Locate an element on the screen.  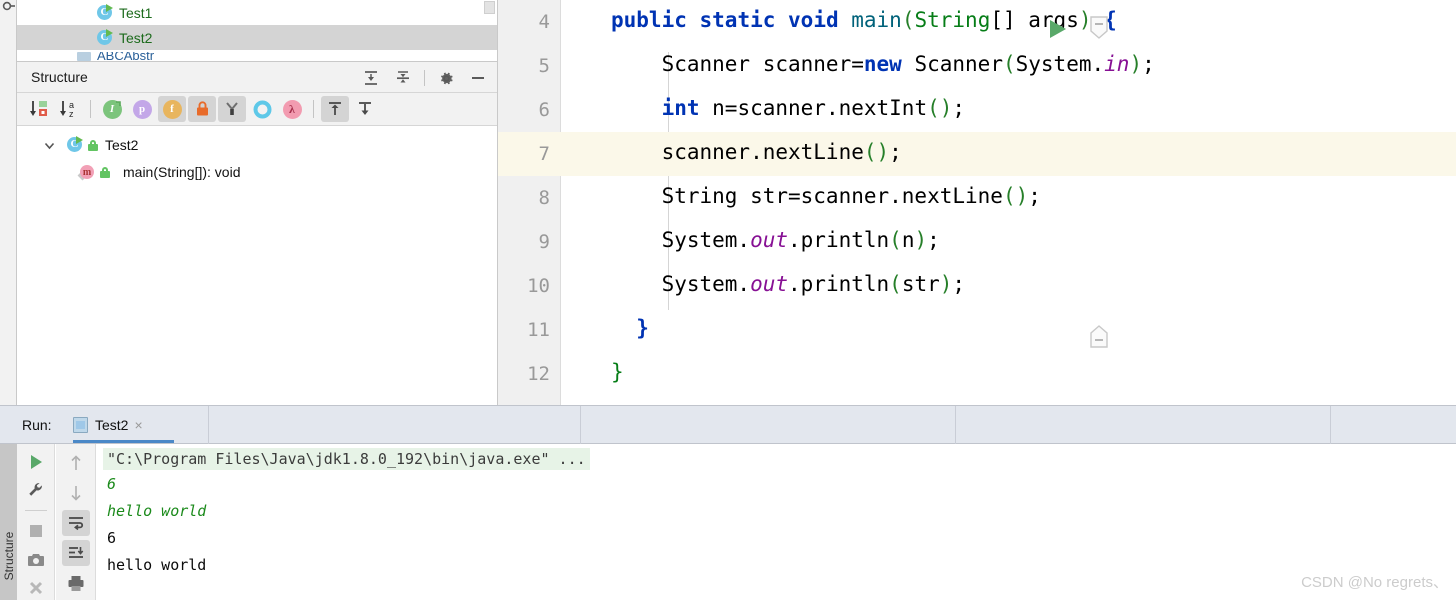
show-anonymous-classes-icon is located at coordinates (232, 109).